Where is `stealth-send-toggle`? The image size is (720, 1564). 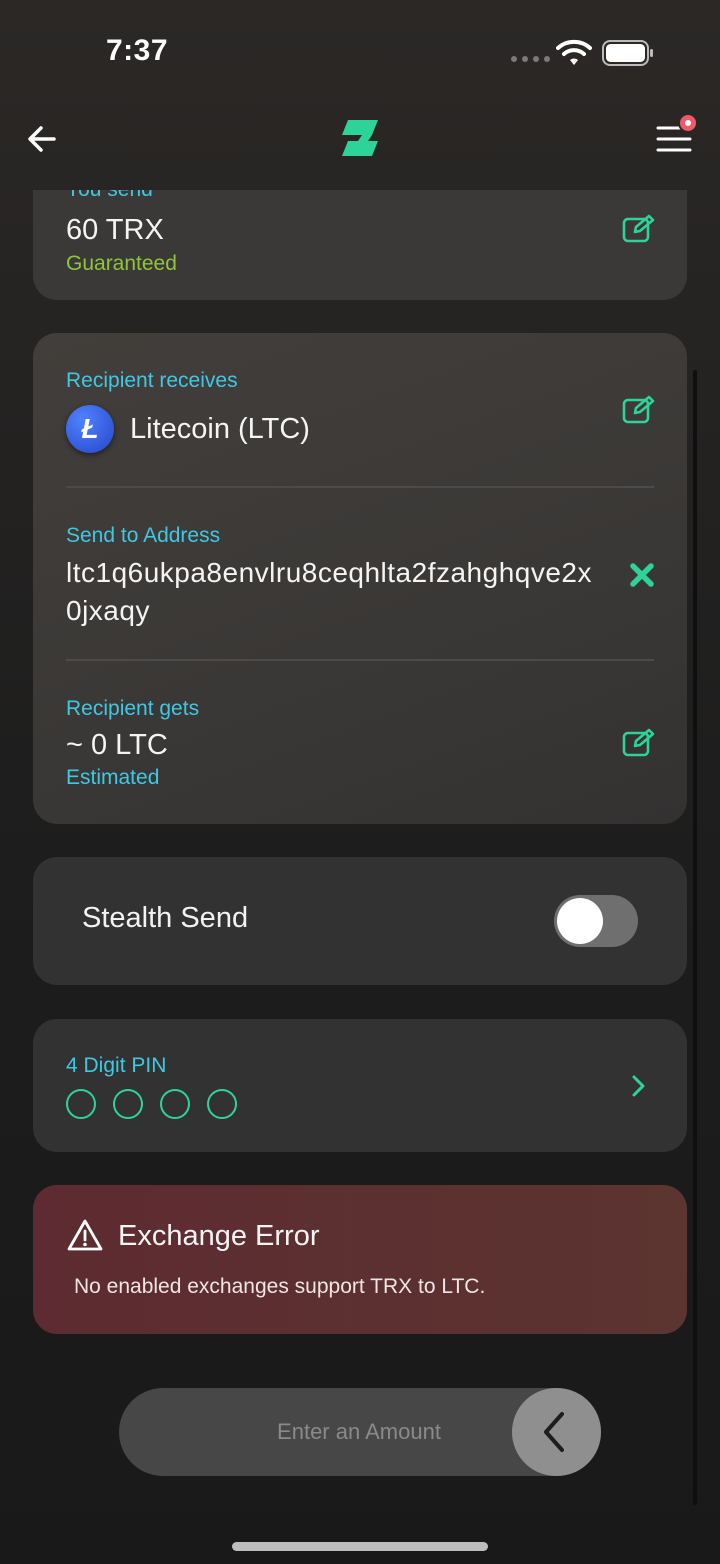 stealth-send-toggle is located at coordinates (596, 921).